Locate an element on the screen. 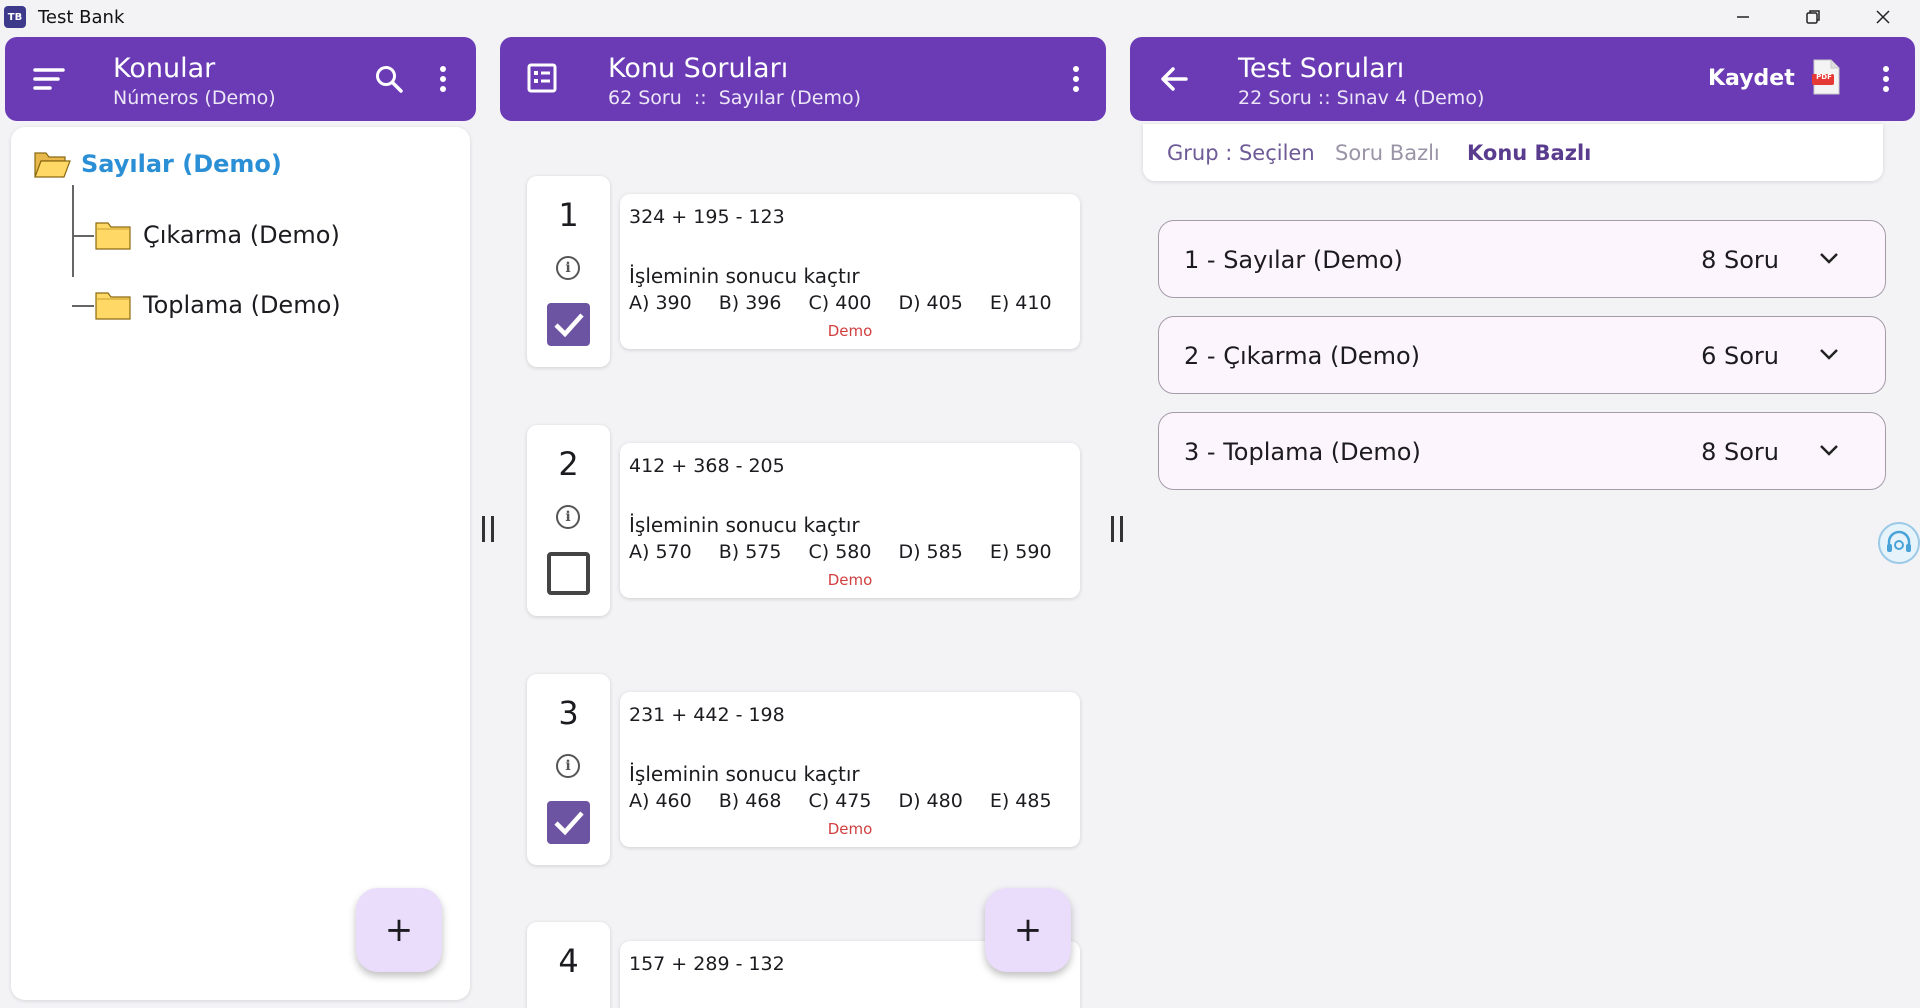 The height and width of the screenshot is (1008, 1920). panel-subtitle: 22 Soru :: Sınav 4 (Demo) is located at coordinates (1361, 98).